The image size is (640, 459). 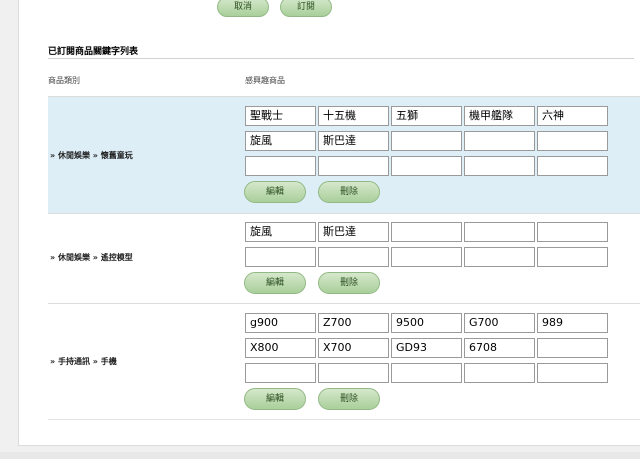 I want to click on column-header-category: 商品類別, so click(x=64, y=80).